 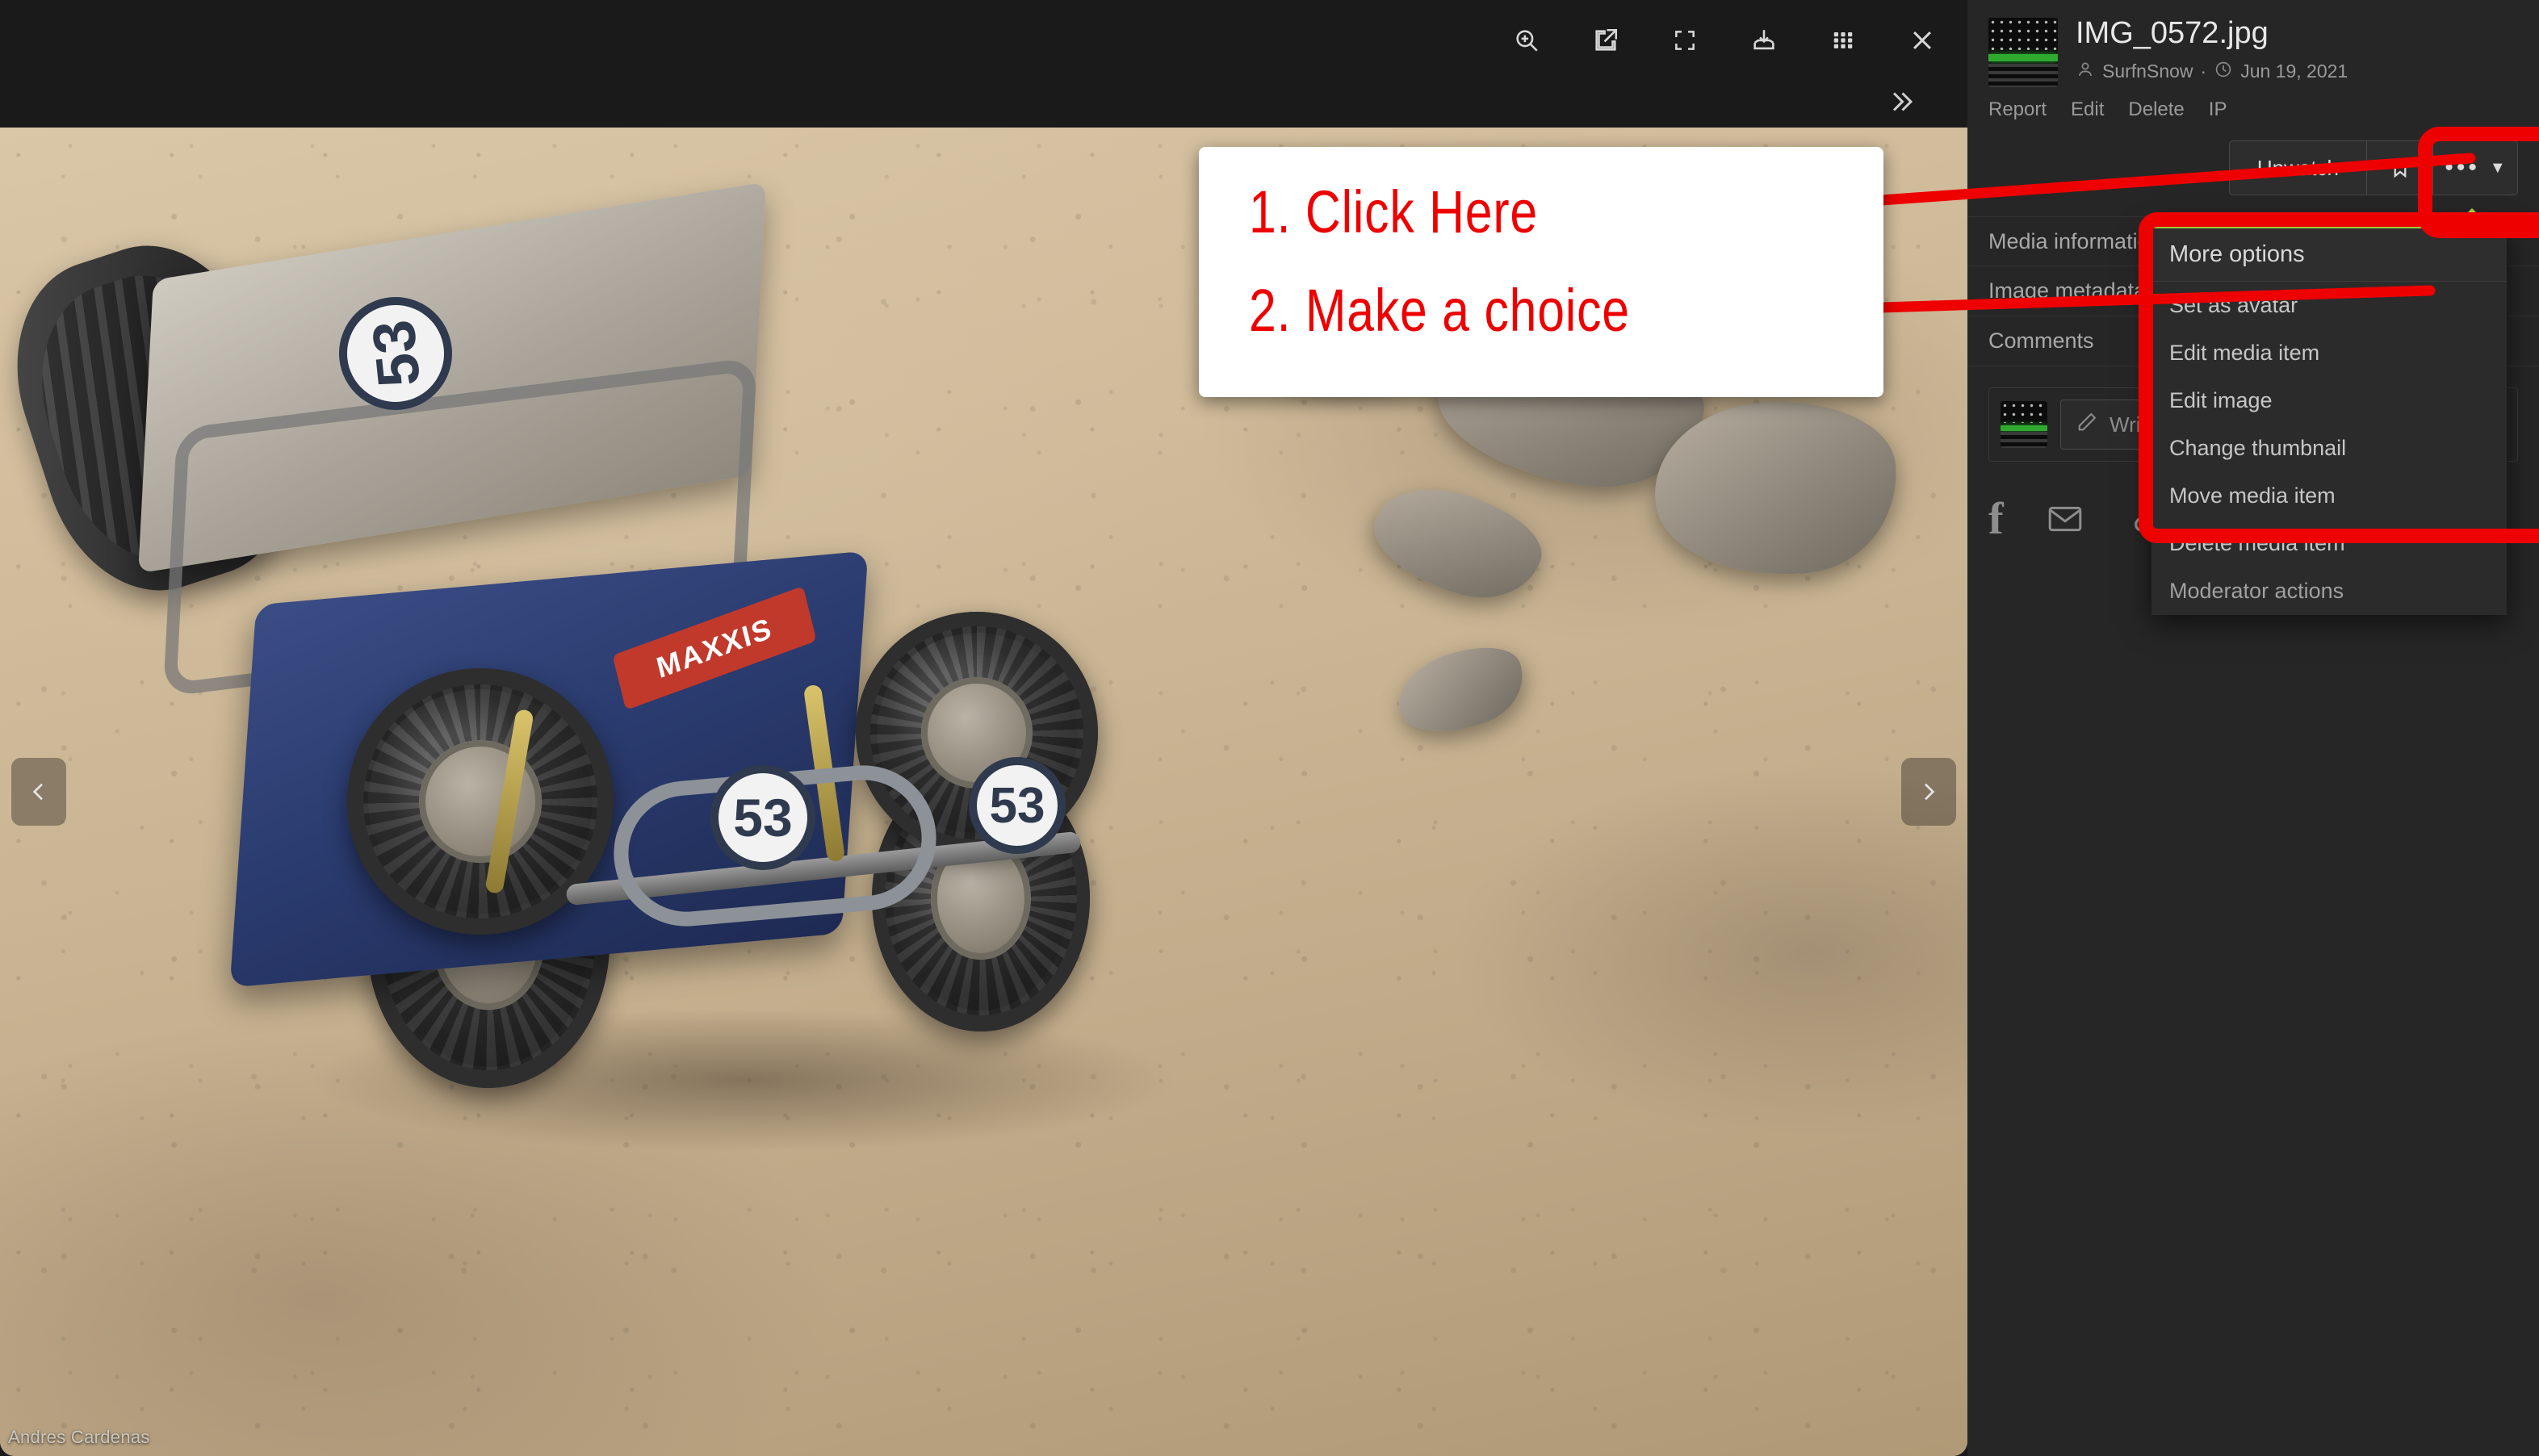 I want to click on author-name: SurfnSnow, so click(x=2147, y=72).